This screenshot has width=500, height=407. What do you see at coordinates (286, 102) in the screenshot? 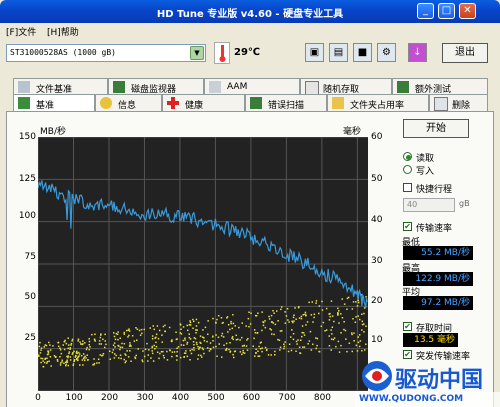
I see `tab-error-scan: 错误扫描` at bounding box center [286, 102].